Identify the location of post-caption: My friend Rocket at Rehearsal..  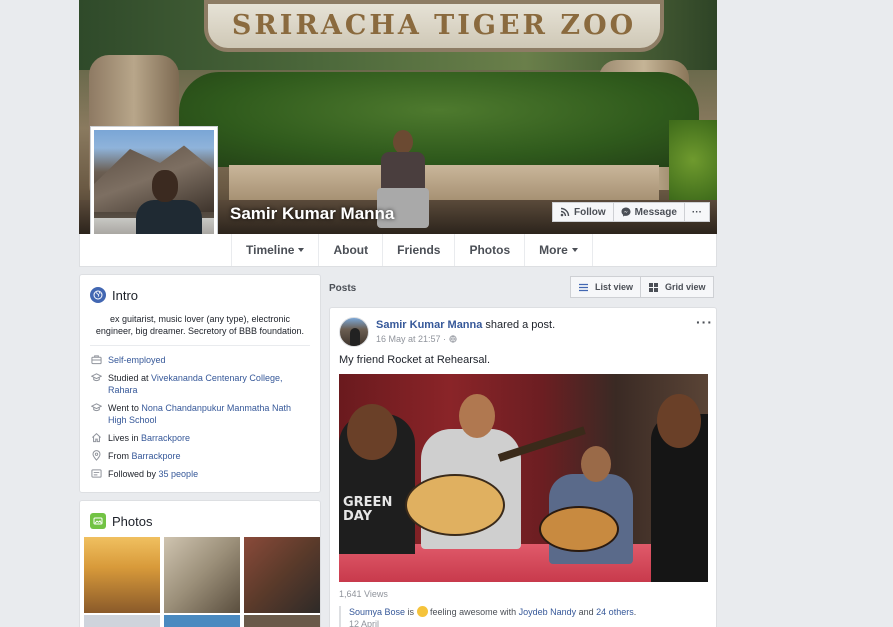
(415, 360).